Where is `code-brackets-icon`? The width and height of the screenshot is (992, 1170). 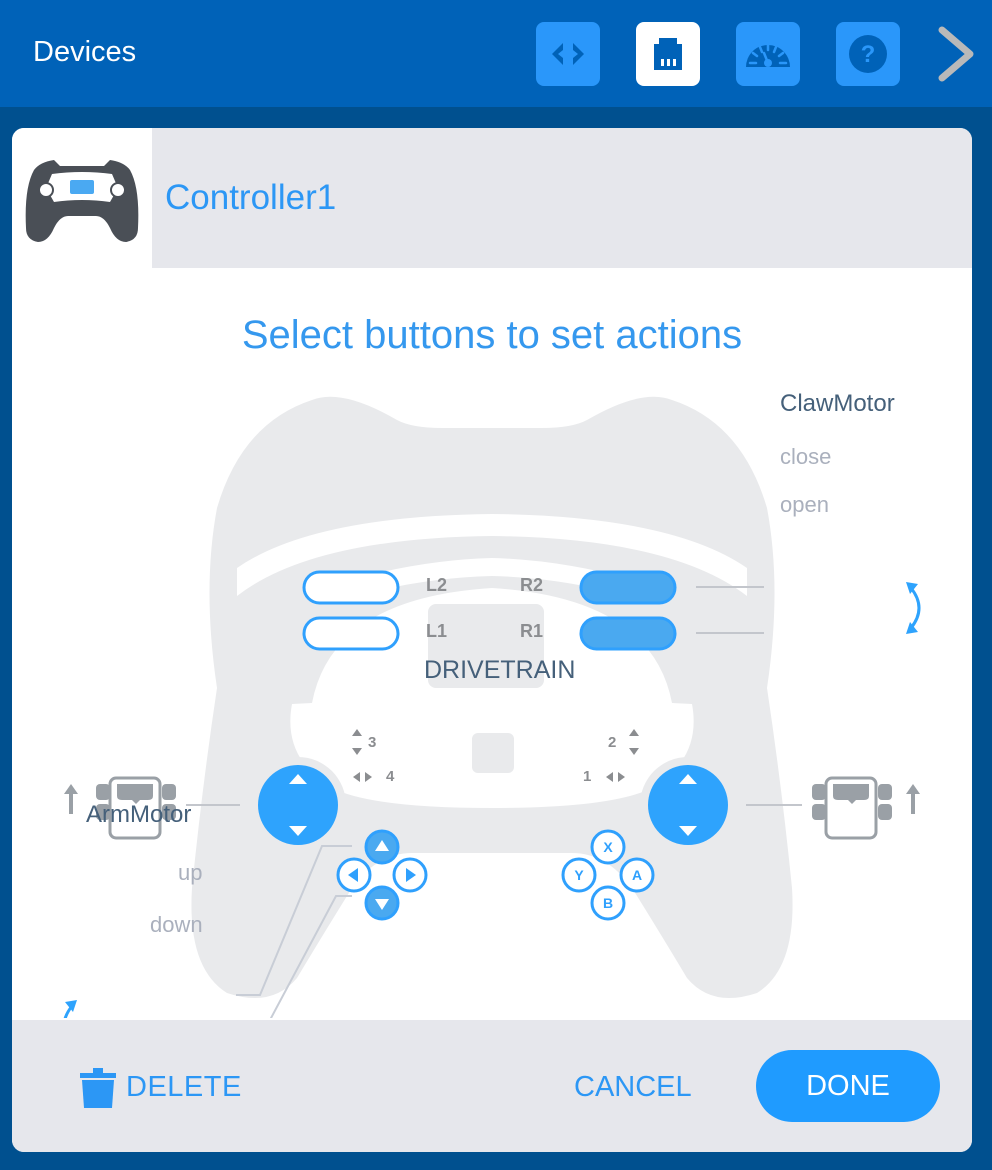
code-brackets-icon is located at coordinates (568, 54).